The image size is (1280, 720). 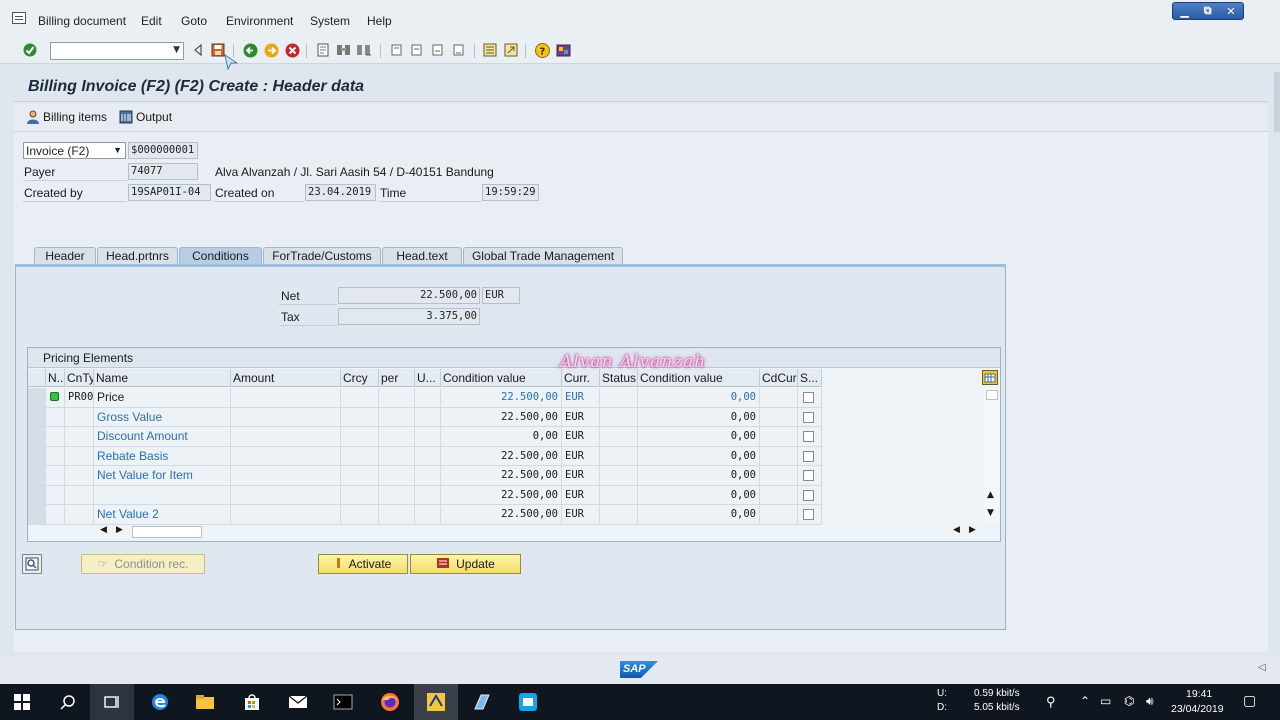 What do you see at coordinates (66, 117) in the screenshot?
I see `billing-items-button: Billing items` at bounding box center [66, 117].